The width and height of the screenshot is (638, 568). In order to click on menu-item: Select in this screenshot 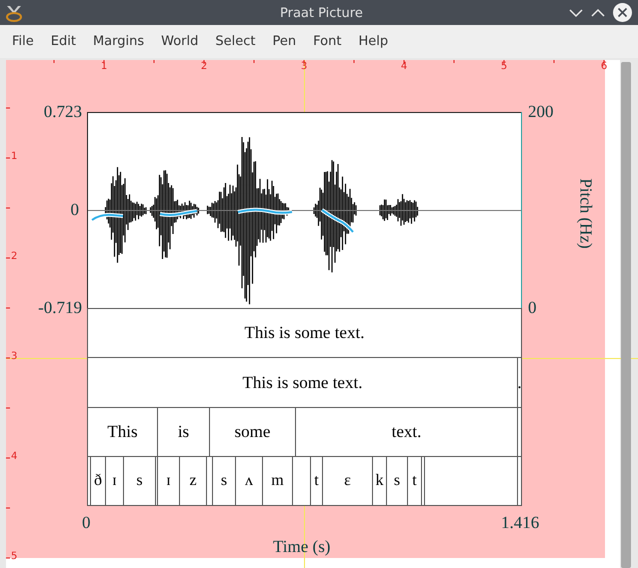, I will do `click(235, 42)`.